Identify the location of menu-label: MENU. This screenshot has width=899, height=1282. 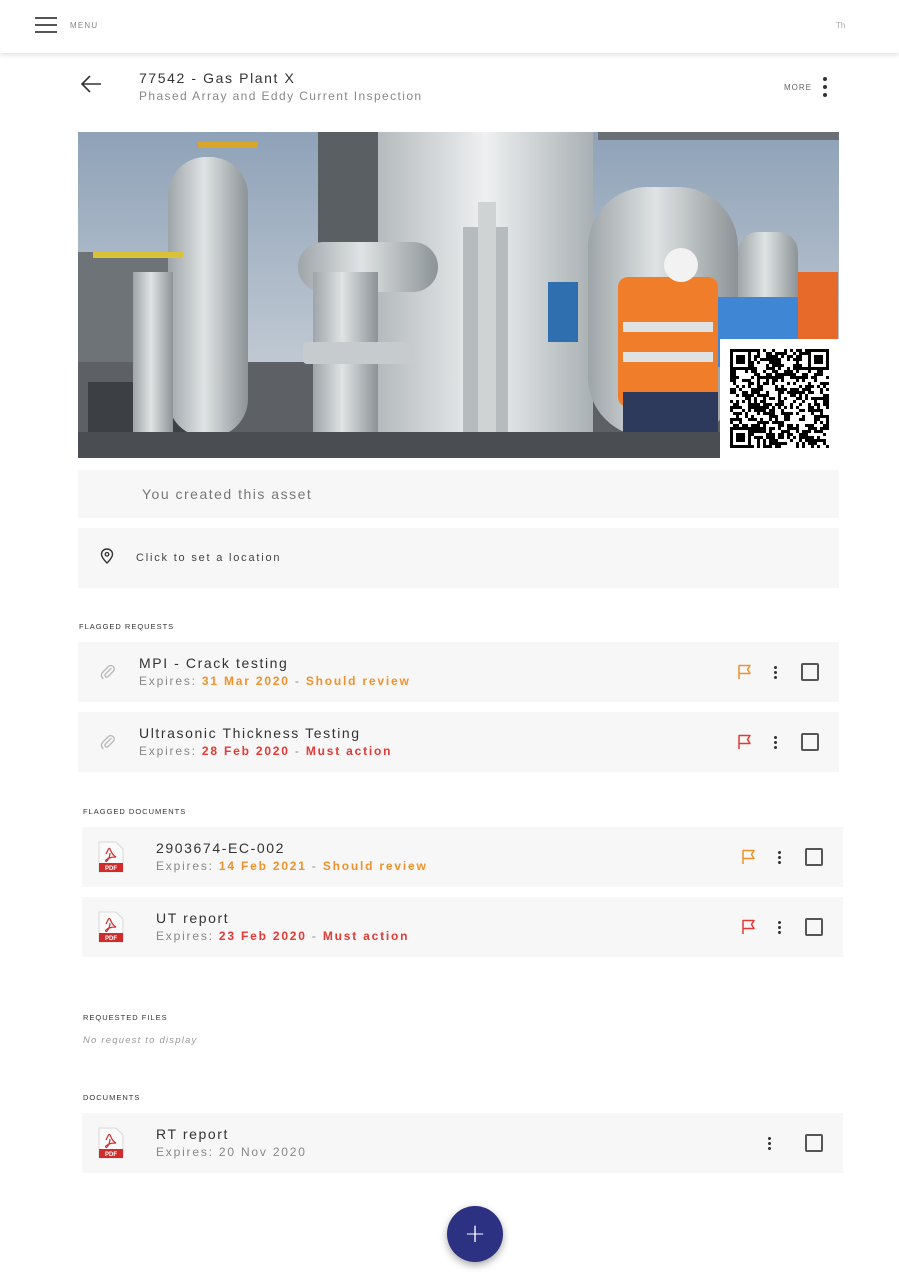
(84, 25).